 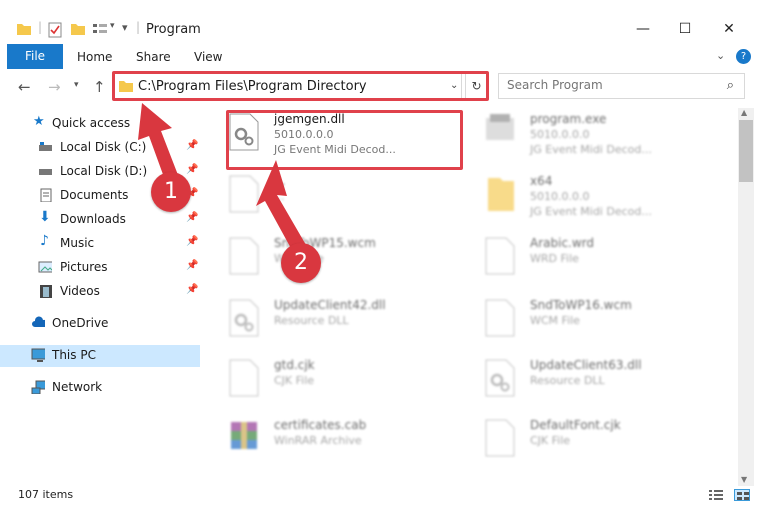 What do you see at coordinates (125, 27) in the screenshot?
I see `quick-access-toolbar-chevron-icon: ▾` at bounding box center [125, 27].